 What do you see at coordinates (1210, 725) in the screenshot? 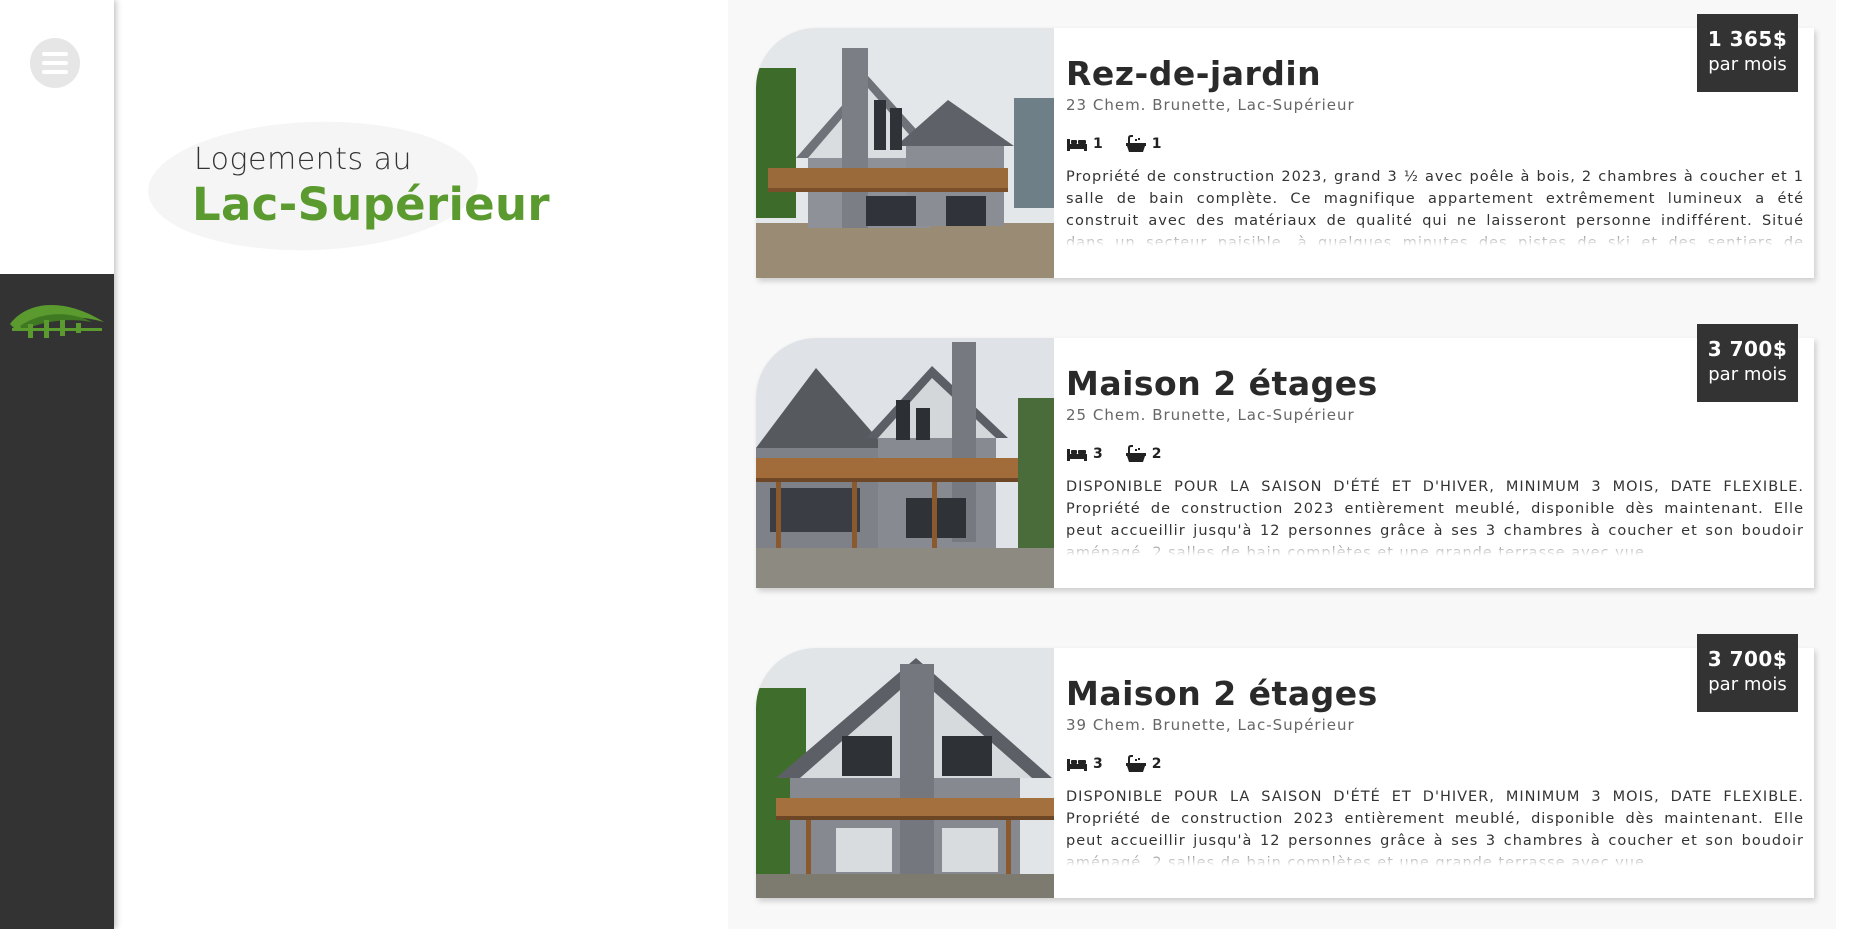
I see `listing-address: 39 Chem. Brunette, Lac-Supérieur` at bounding box center [1210, 725].